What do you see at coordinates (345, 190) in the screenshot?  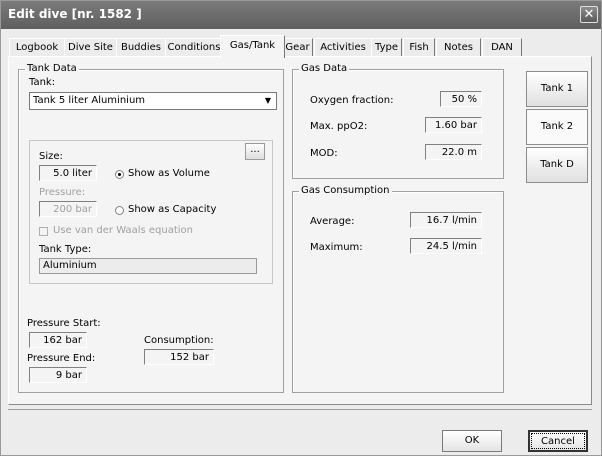 I see `gas-consumption-title: Gas Consumption` at bounding box center [345, 190].